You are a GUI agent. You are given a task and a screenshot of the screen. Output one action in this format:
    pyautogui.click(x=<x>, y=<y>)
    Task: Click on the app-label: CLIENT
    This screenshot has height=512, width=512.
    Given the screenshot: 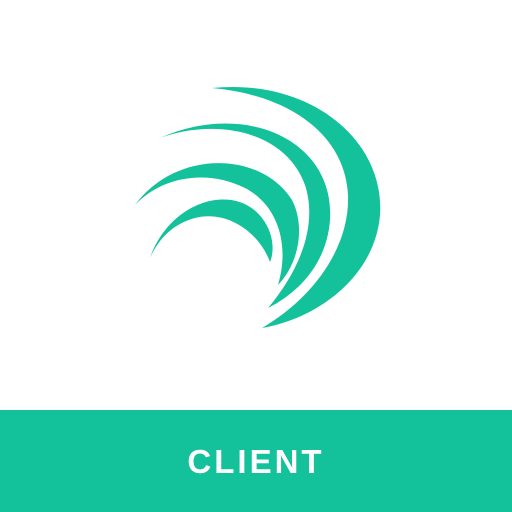 What is the action you would take?
    pyautogui.click(x=256, y=461)
    